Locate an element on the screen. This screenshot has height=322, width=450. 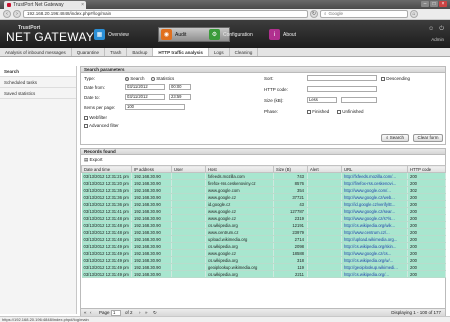
subtab-logs: Logs is located at coordinates (219, 52).